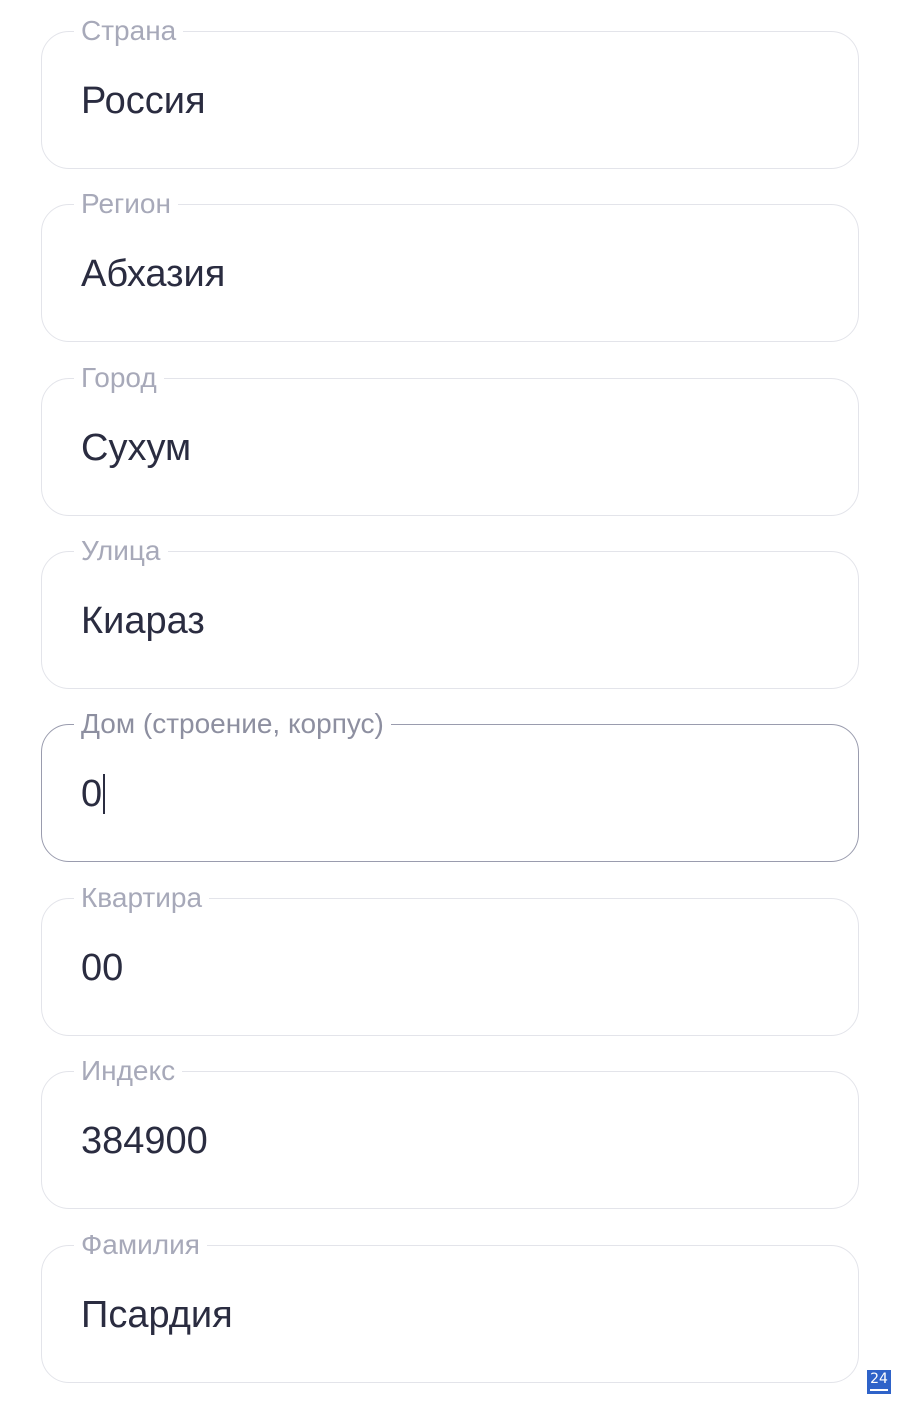  I want to click on region-field: Регион Абхазия, so click(450, 265).